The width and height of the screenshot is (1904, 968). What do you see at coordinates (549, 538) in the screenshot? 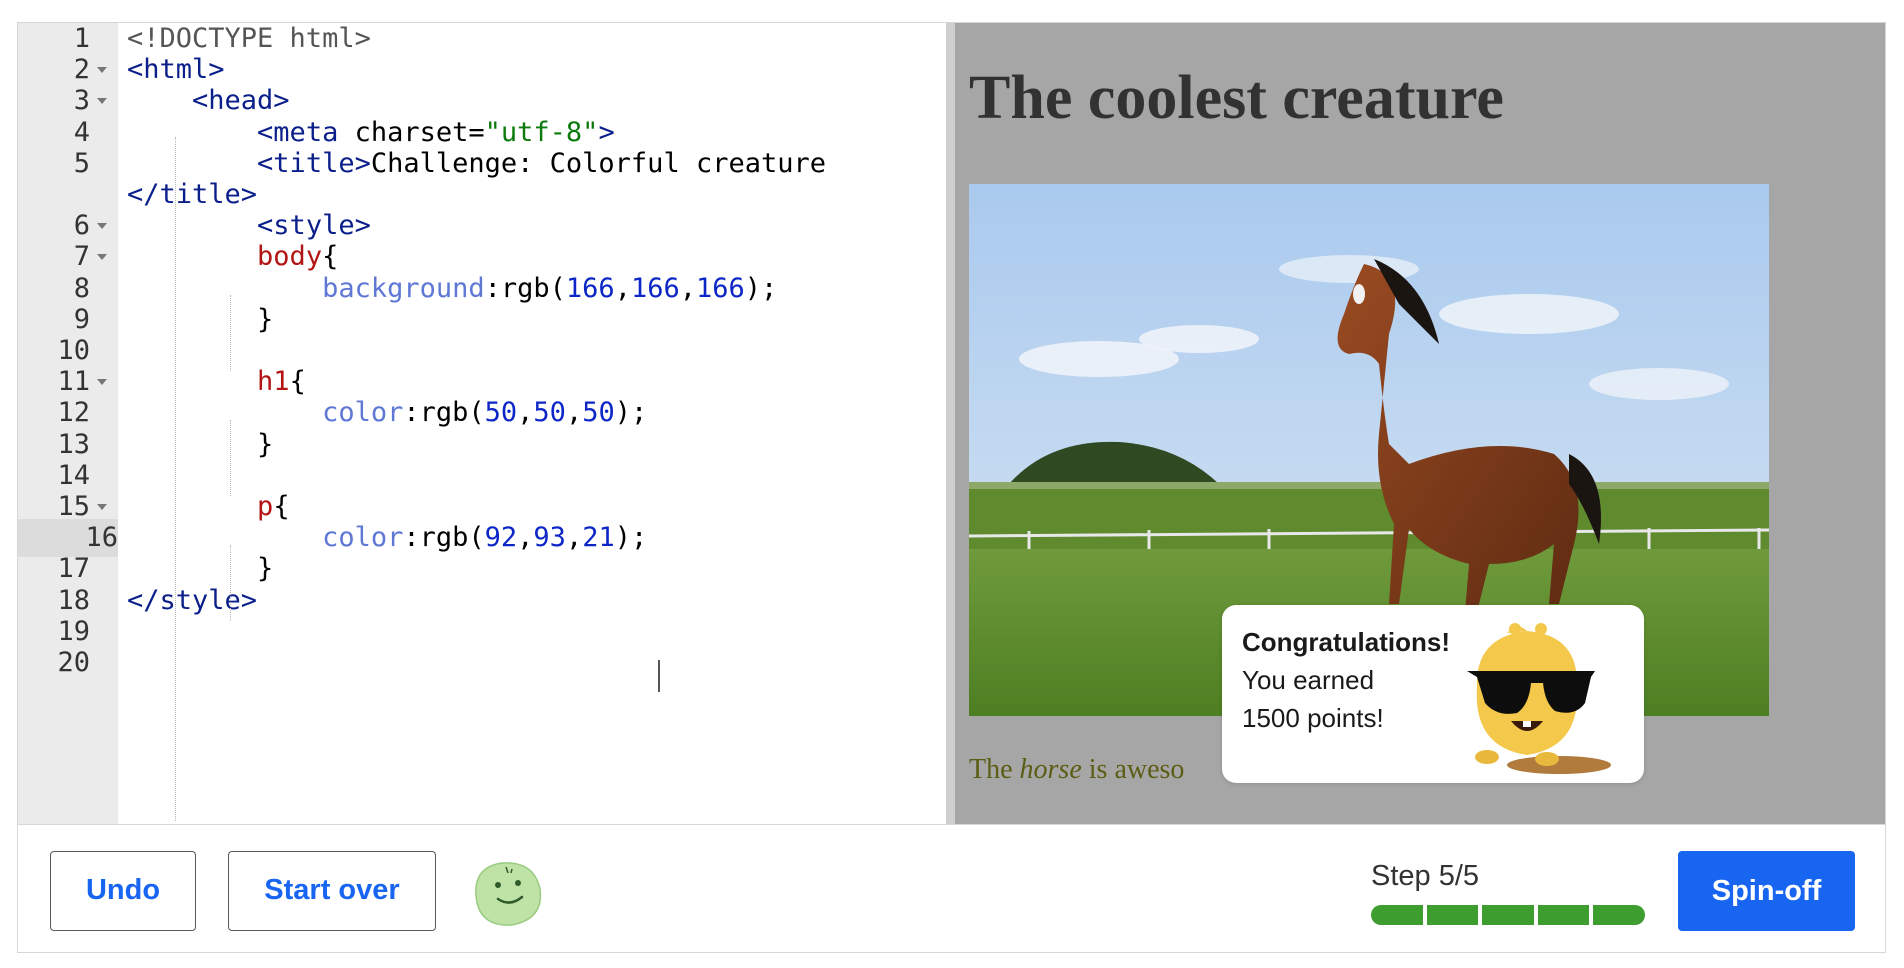
I see `code-token: 93` at bounding box center [549, 538].